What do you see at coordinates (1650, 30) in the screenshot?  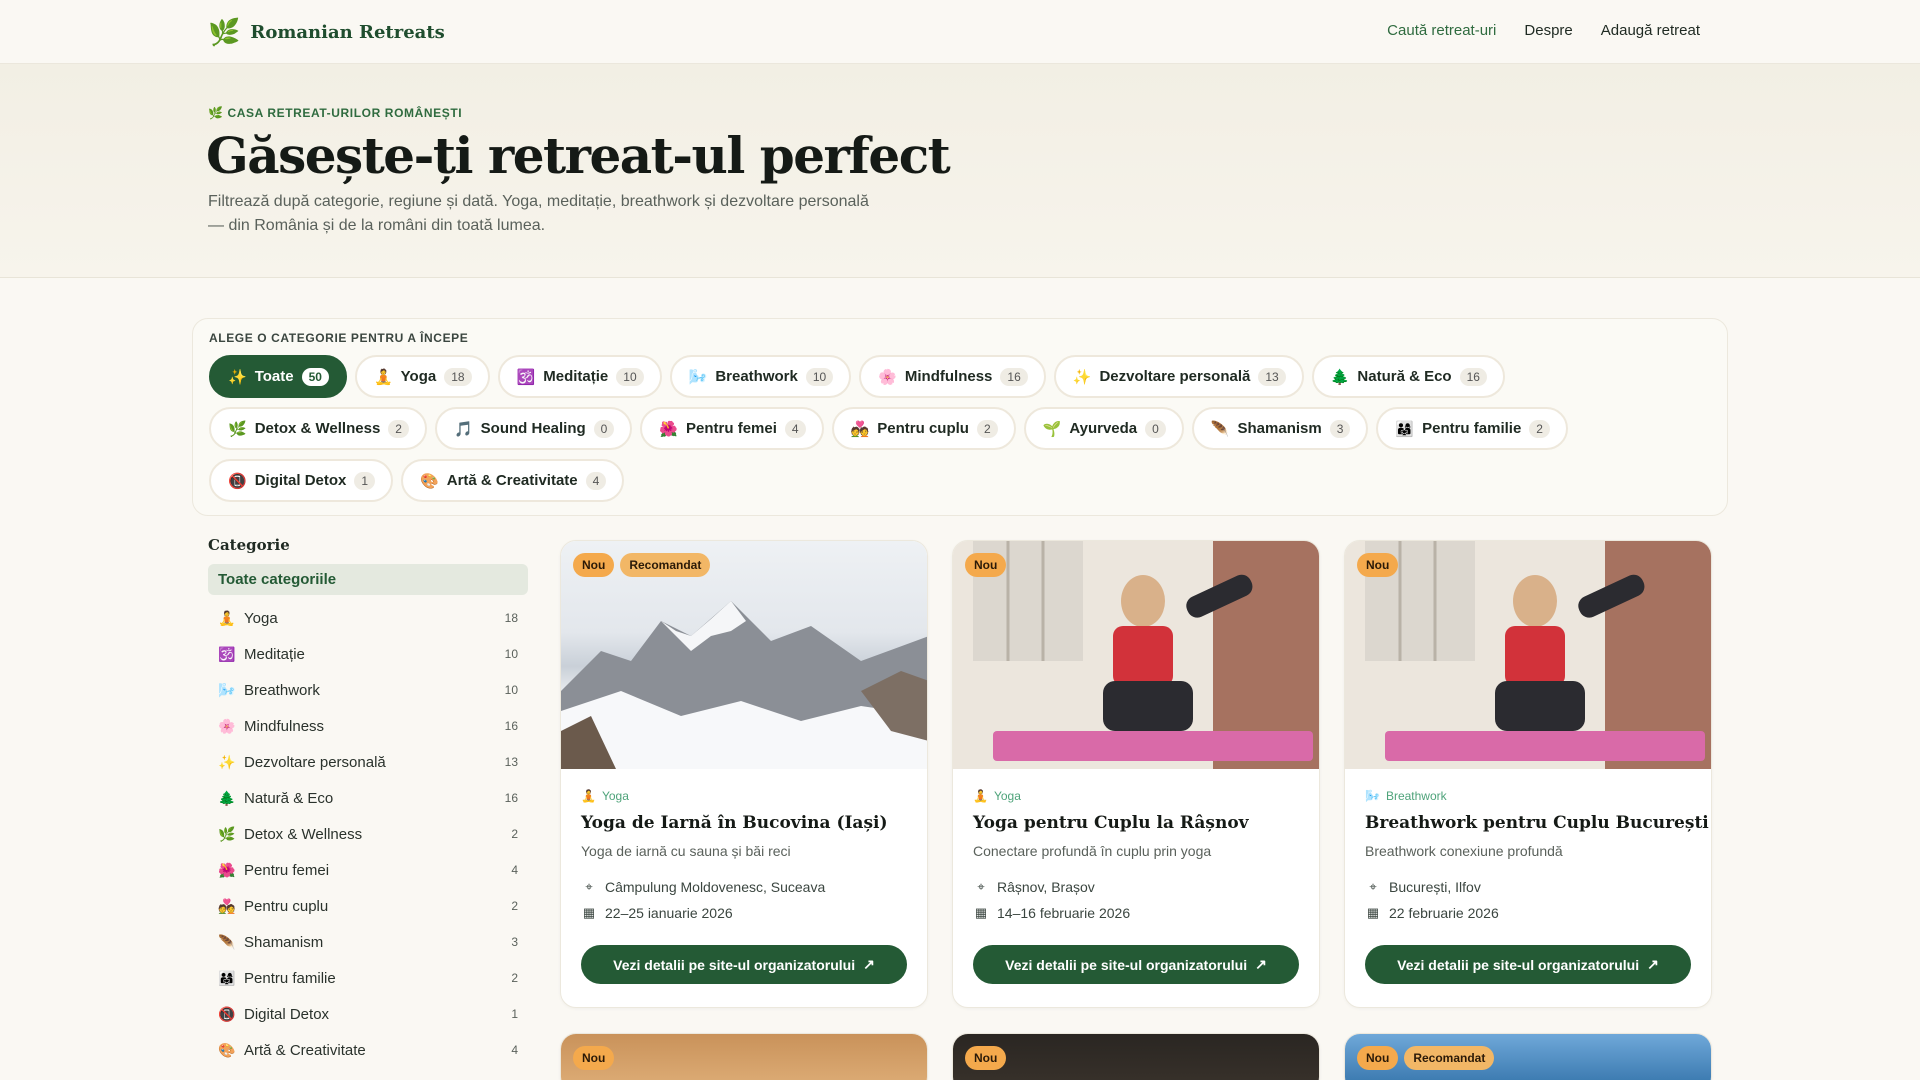 I see `nav-add-retreat: Adaugă retreat` at bounding box center [1650, 30].